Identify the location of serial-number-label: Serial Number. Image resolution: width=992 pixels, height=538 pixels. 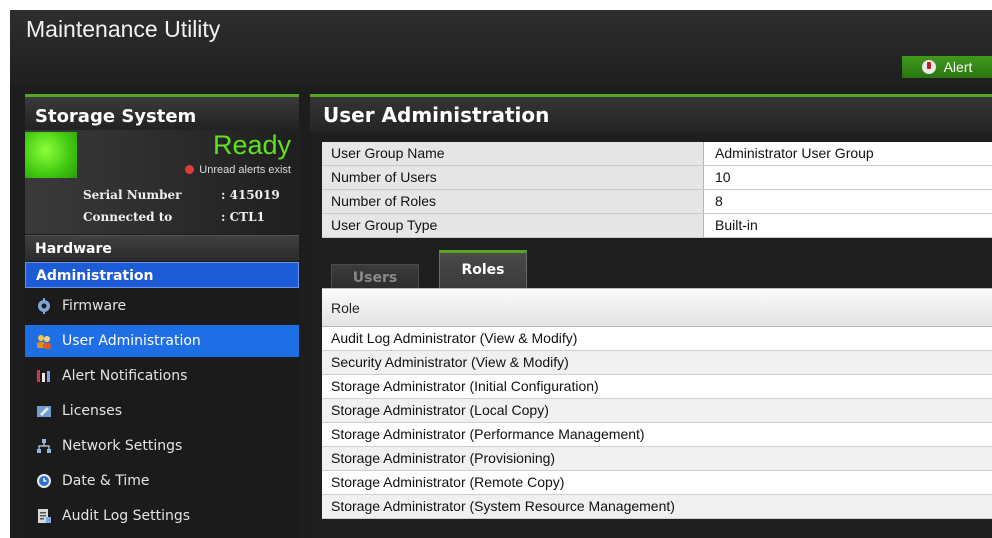
(132, 195).